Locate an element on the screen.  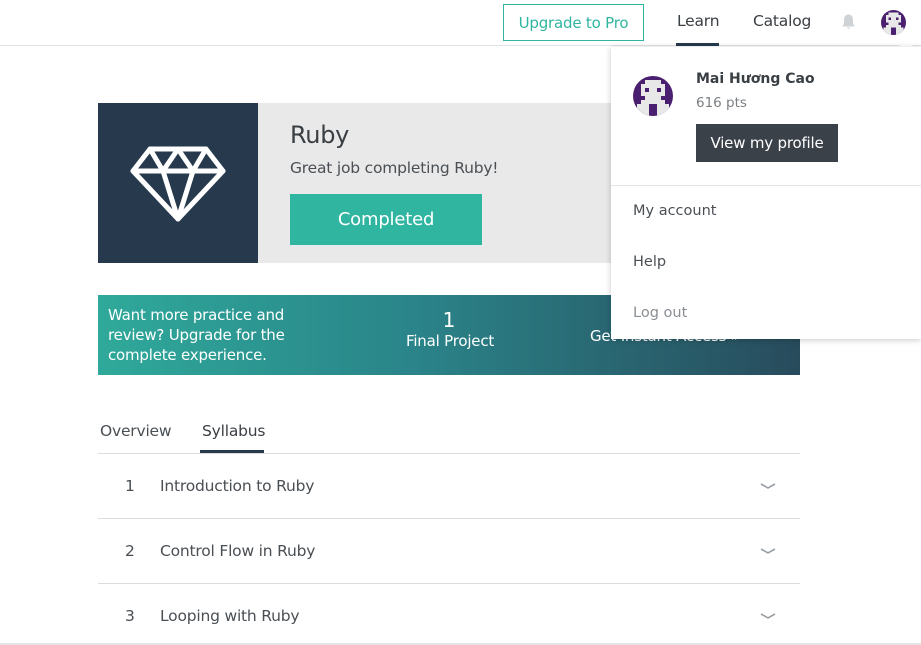
dropdown-divider is located at coordinates (766, 185).